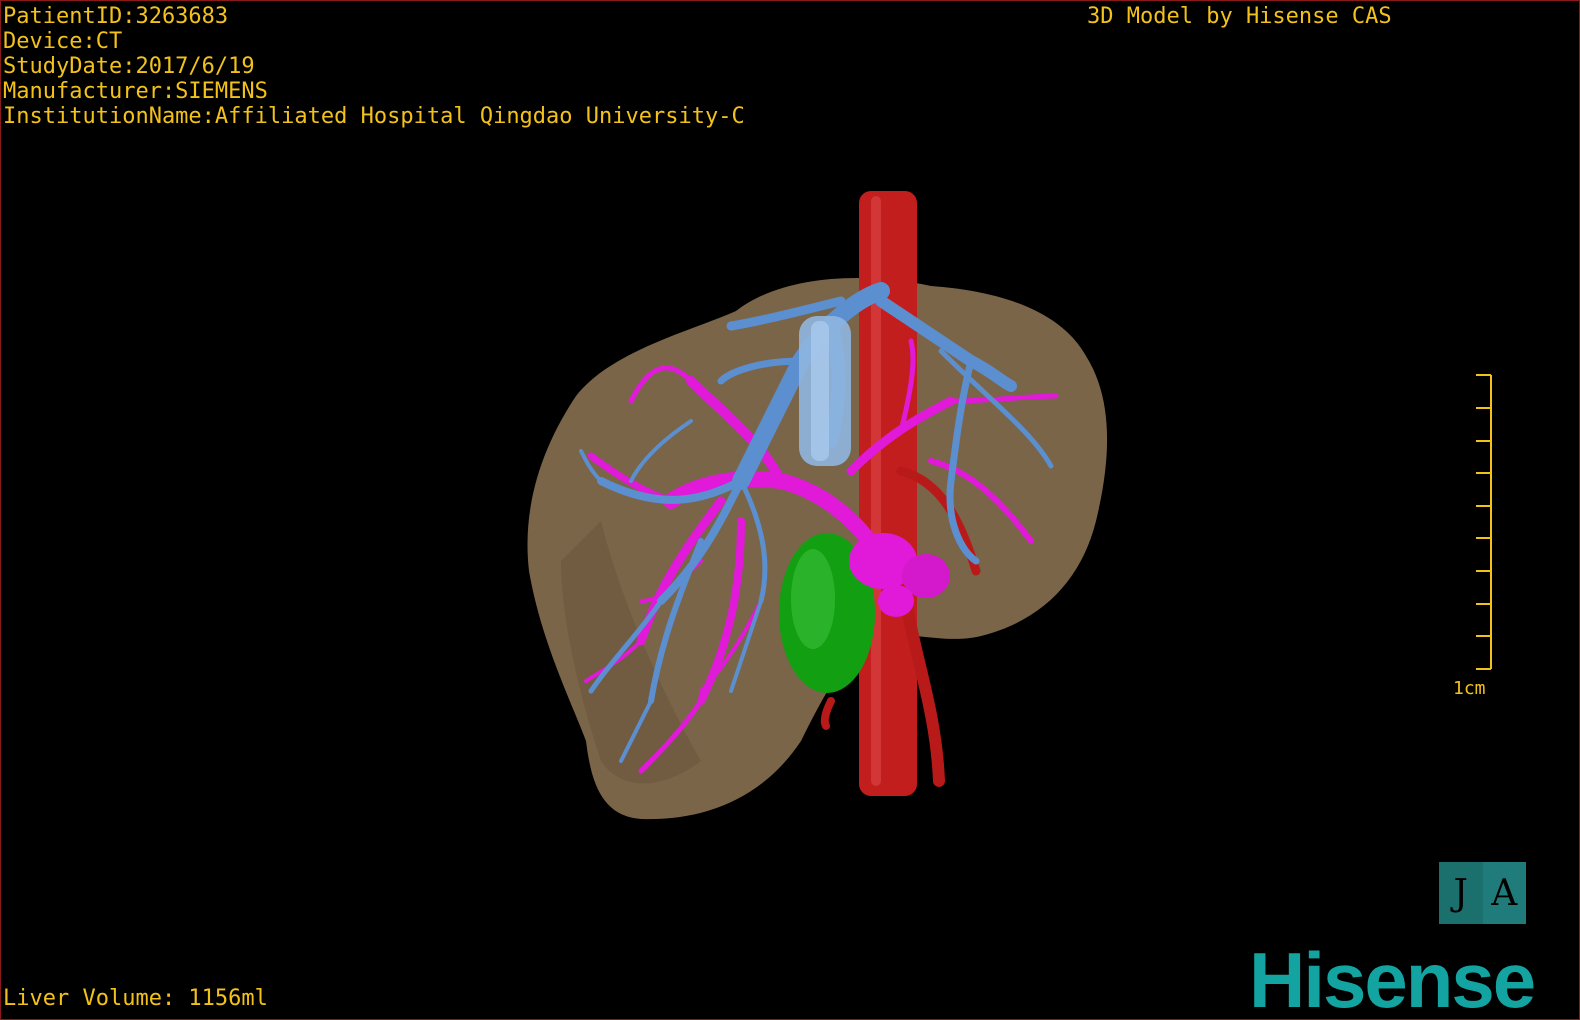  Describe the element at coordinates (820, 391) in the screenshot. I see `hepatic-vein-shading` at that location.